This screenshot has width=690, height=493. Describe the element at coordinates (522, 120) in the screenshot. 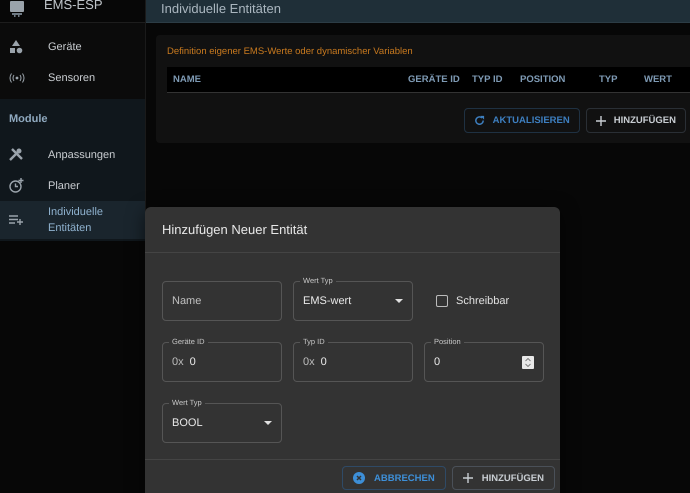

I see `refresh-button: AKTUALISIEREN` at that location.